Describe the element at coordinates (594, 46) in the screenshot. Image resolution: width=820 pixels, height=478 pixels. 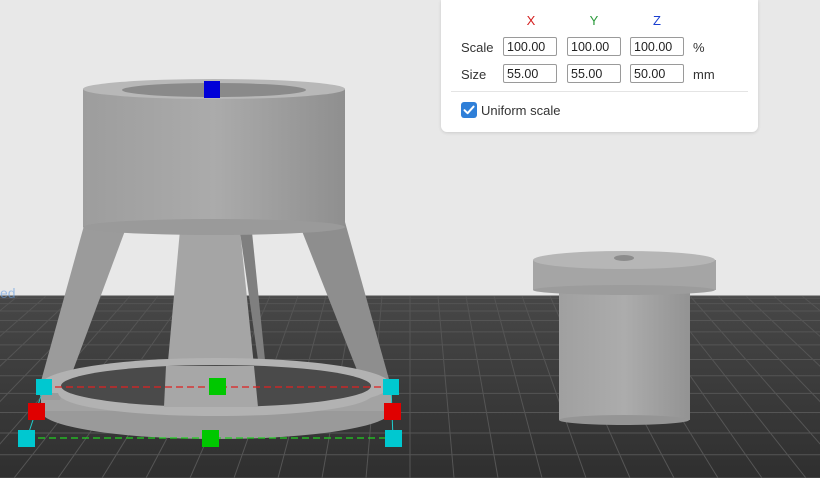
I see `scale-y-input` at that location.